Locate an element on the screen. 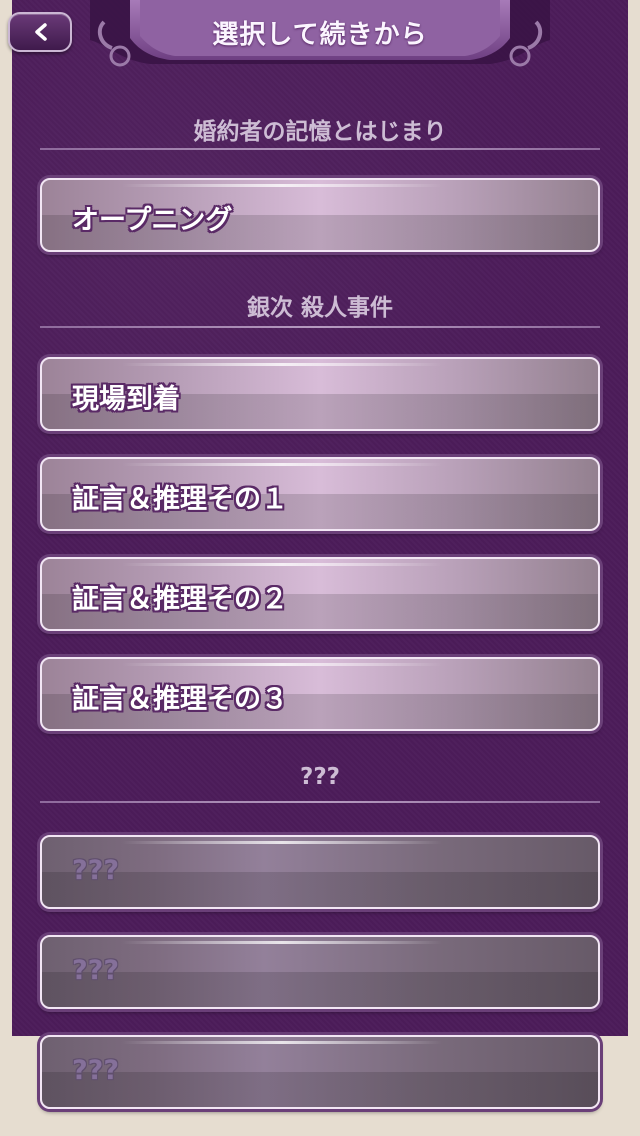  chevron-left-icon is located at coordinates (41, 32).